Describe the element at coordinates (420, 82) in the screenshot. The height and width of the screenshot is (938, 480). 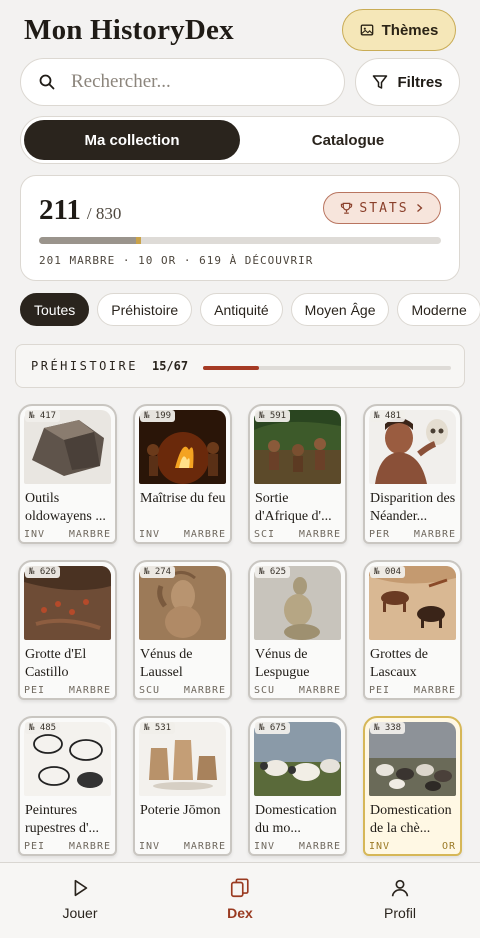
I see `filters-label: Filtres` at that location.